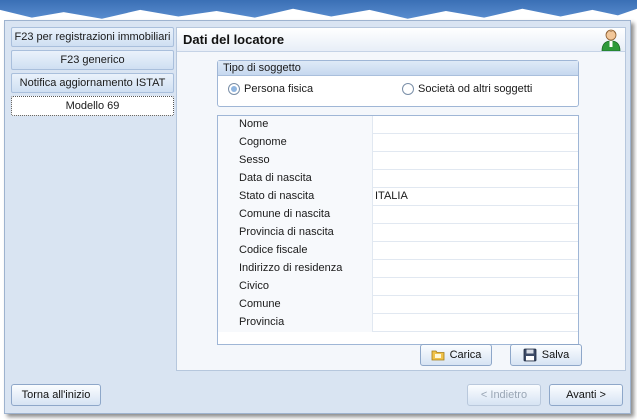 The width and height of the screenshot is (637, 420). What do you see at coordinates (555, 355) in the screenshot?
I see `save-button-label: Salva` at bounding box center [555, 355].